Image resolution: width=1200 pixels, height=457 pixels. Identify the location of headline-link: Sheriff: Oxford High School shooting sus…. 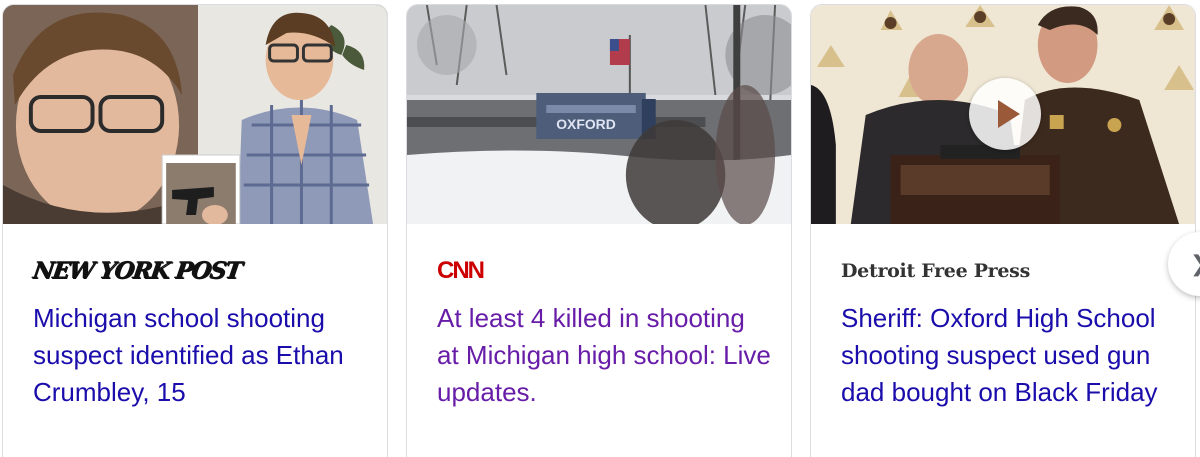
(1008, 355).